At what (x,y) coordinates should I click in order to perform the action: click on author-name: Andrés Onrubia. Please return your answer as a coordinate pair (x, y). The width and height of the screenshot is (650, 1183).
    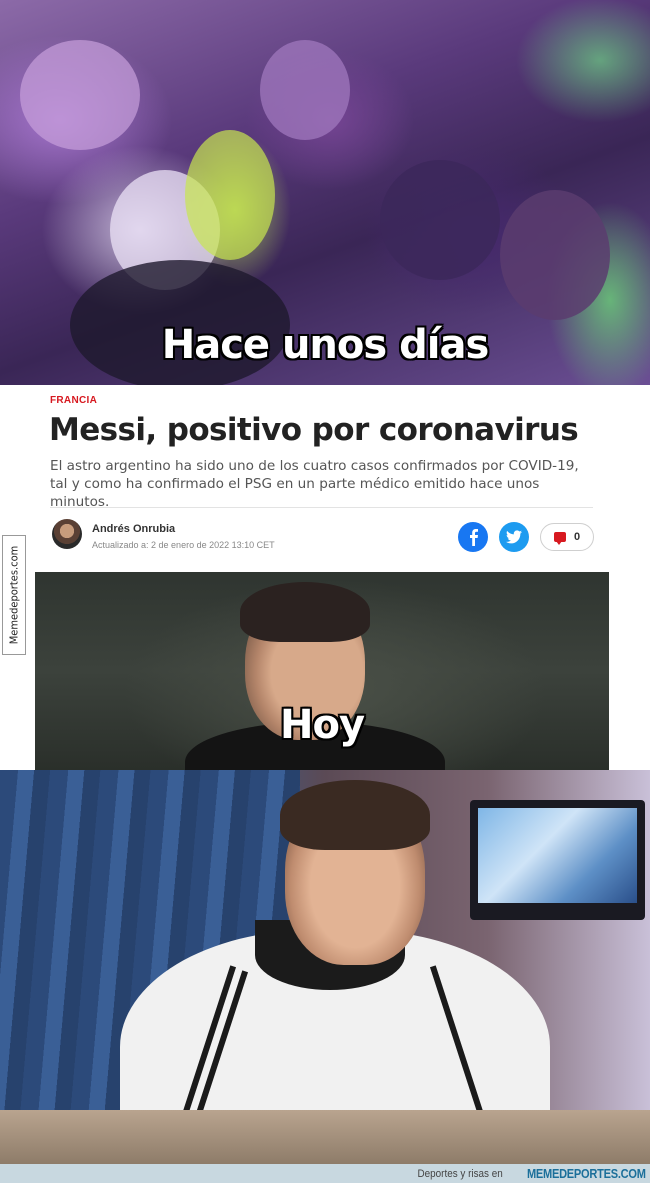
    Looking at the image, I should click on (133, 529).